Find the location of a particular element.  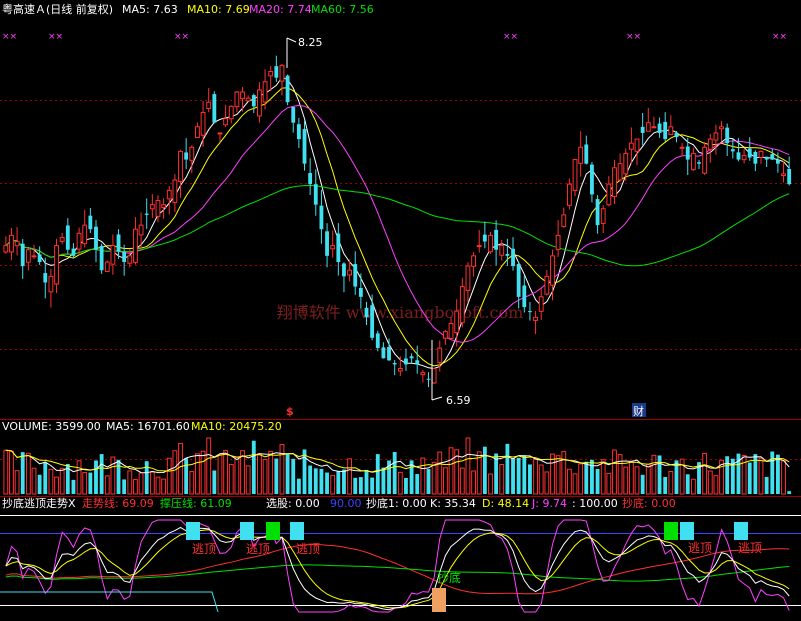

pressure-line-label: 撑压线: 61.09 is located at coordinates (196, 503).